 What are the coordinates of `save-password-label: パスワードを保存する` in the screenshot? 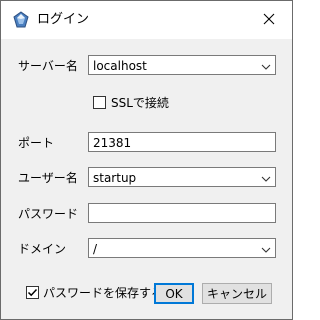 It's located at (103, 293).